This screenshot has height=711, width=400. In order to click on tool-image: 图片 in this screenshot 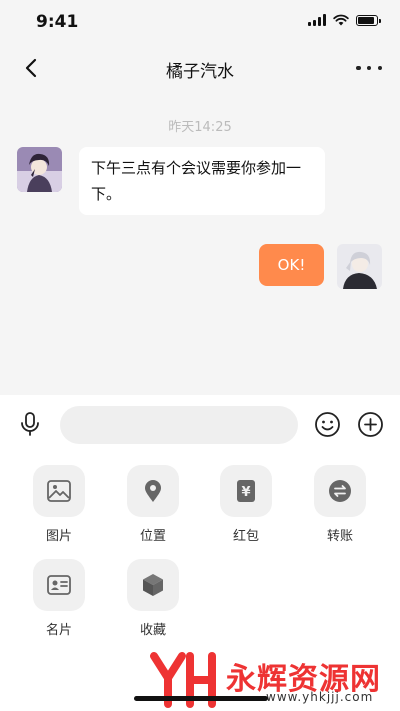, I will do `click(59, 504)`.